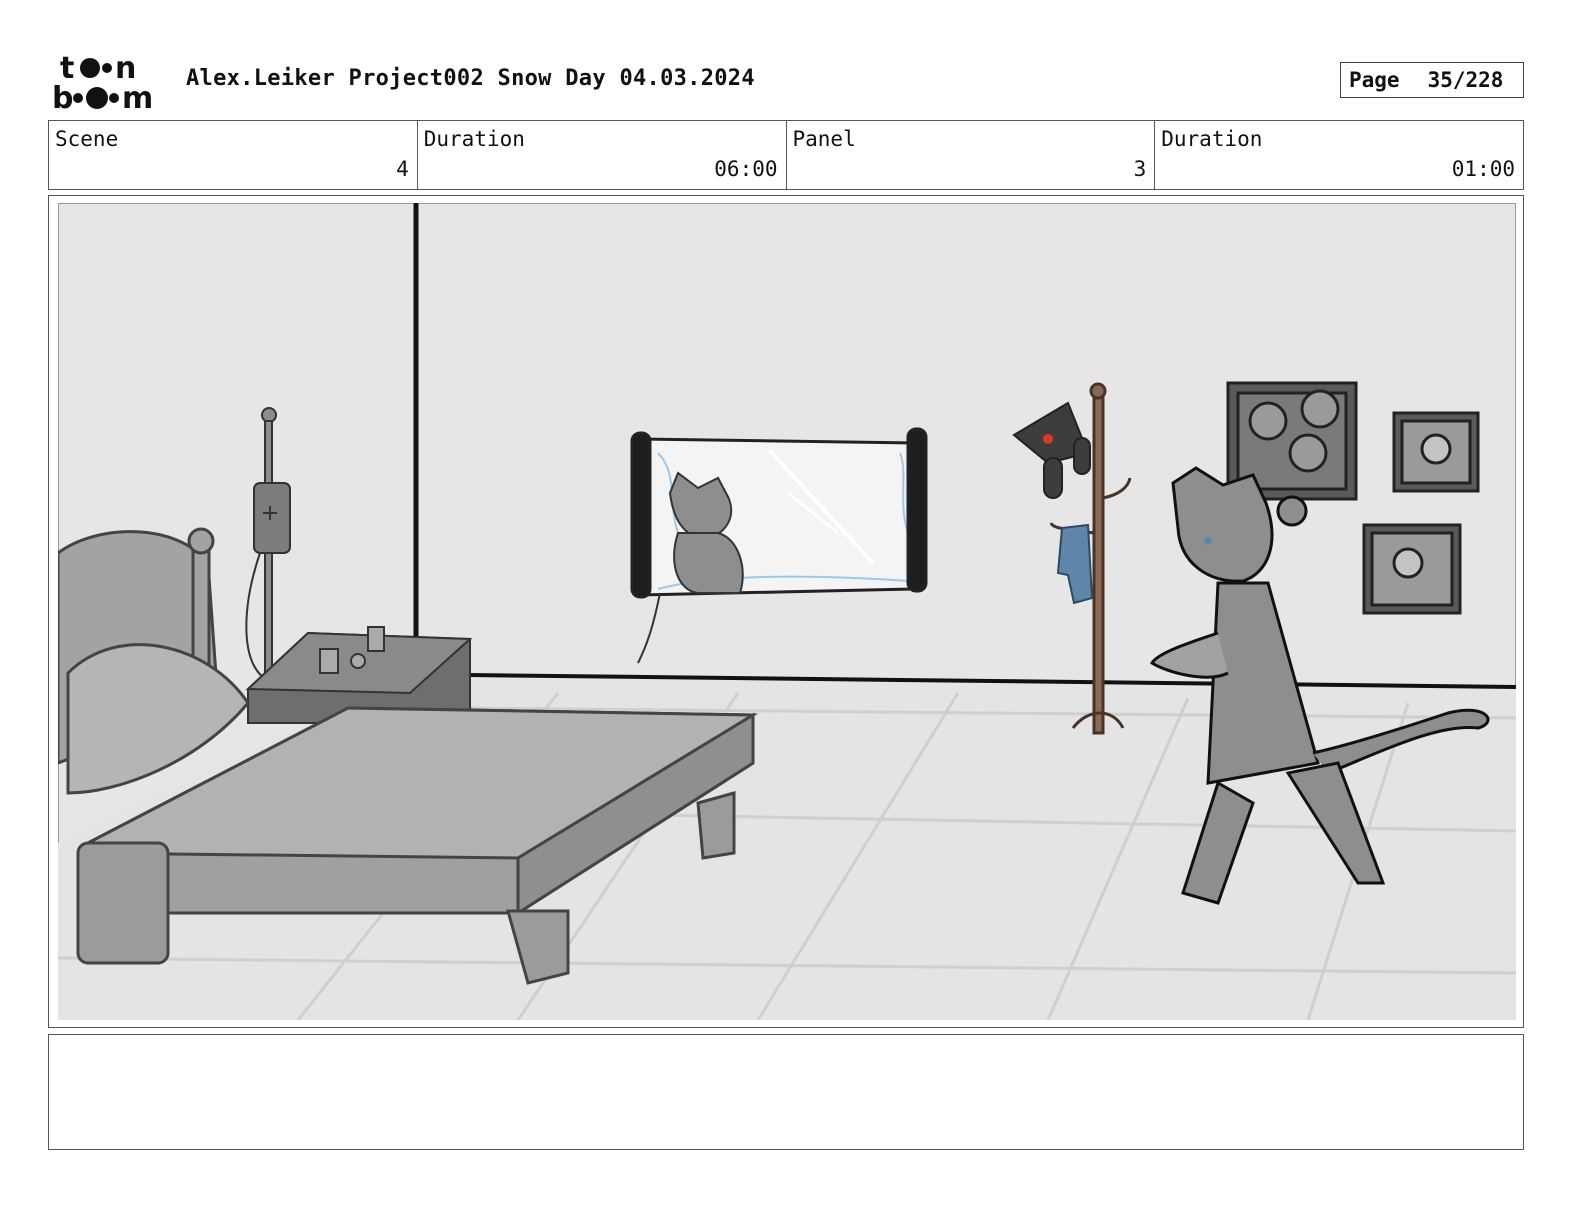 The width and height of the screenshot is (1584, 1224). Describe the element at coordinates (746, 169) in the screenshot. I see `scene-duration-value: 06:00` at that location.